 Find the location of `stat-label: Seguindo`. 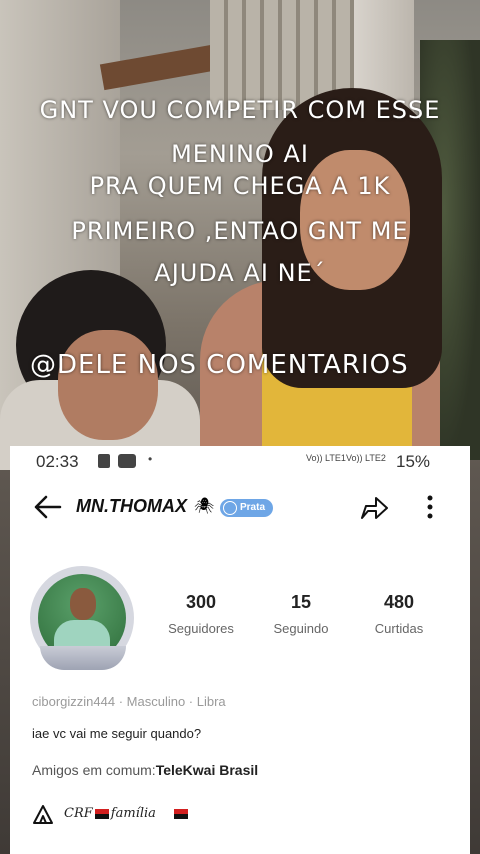

stat-label: Seguindo is located at coordinates (301, 628).